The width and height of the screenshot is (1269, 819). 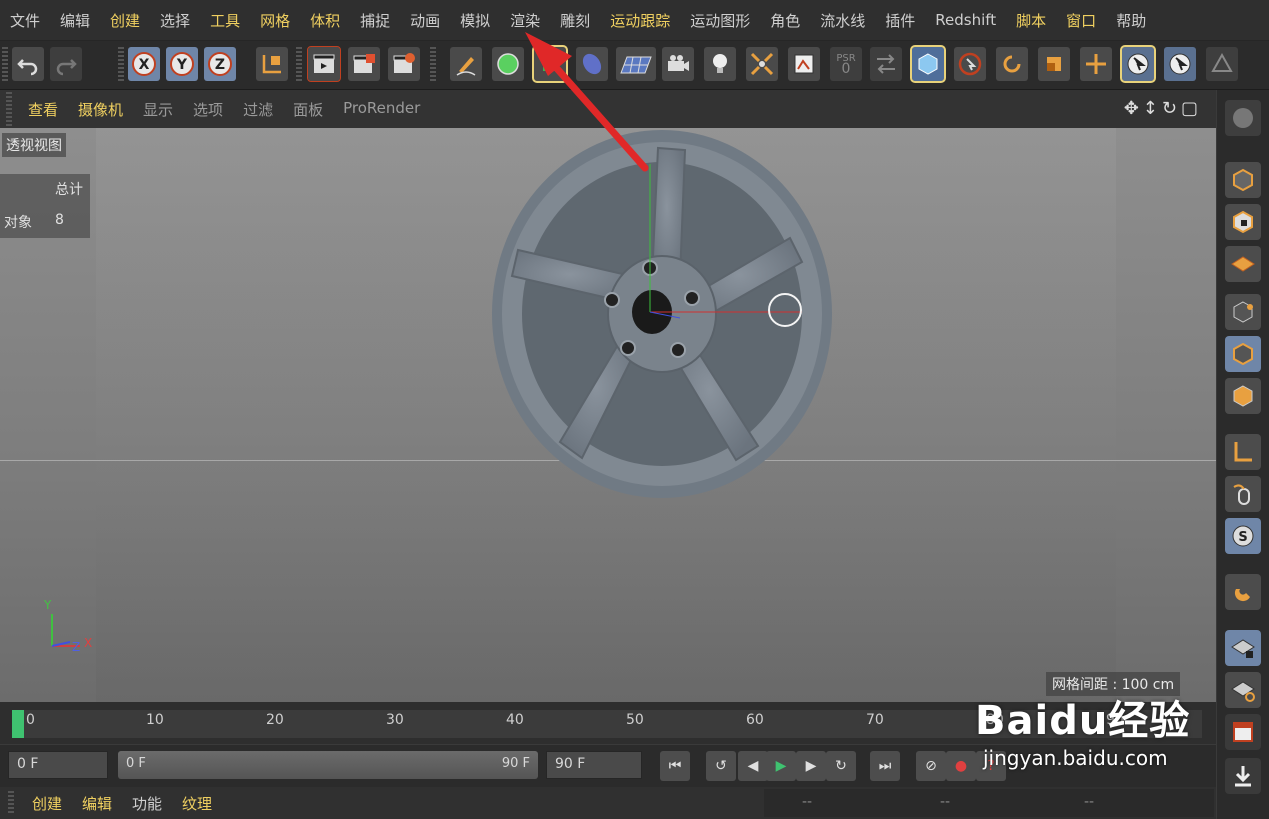 I want to click on redo-button, so click(x=66, y=64).